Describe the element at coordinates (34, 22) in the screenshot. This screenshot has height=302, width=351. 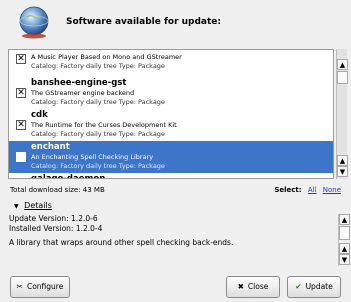
I see `globe-update-icon` at that location.